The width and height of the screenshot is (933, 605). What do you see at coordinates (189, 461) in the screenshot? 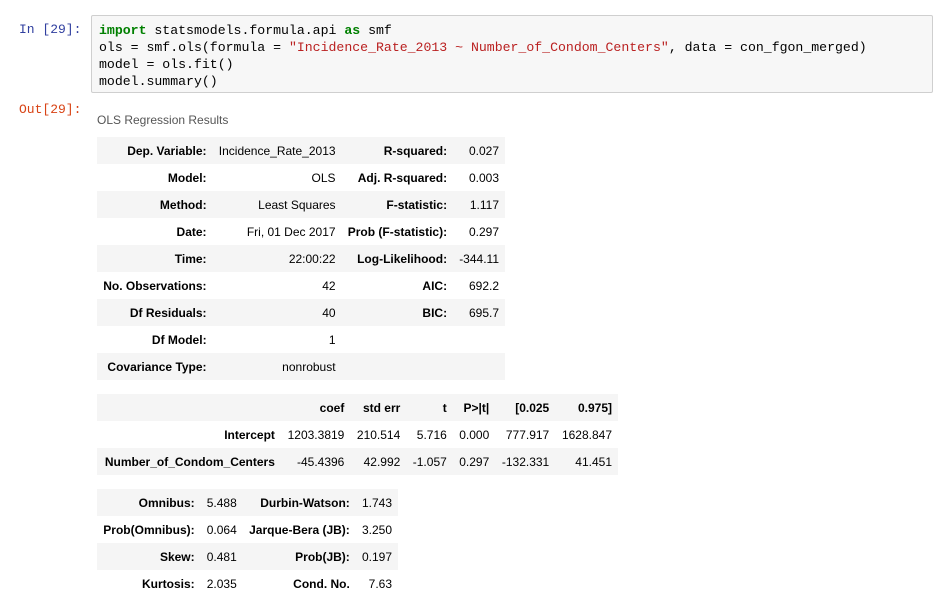
I see `coef-variable-name: Number_of_Condom_Centers` at bounding box center [189, 461].